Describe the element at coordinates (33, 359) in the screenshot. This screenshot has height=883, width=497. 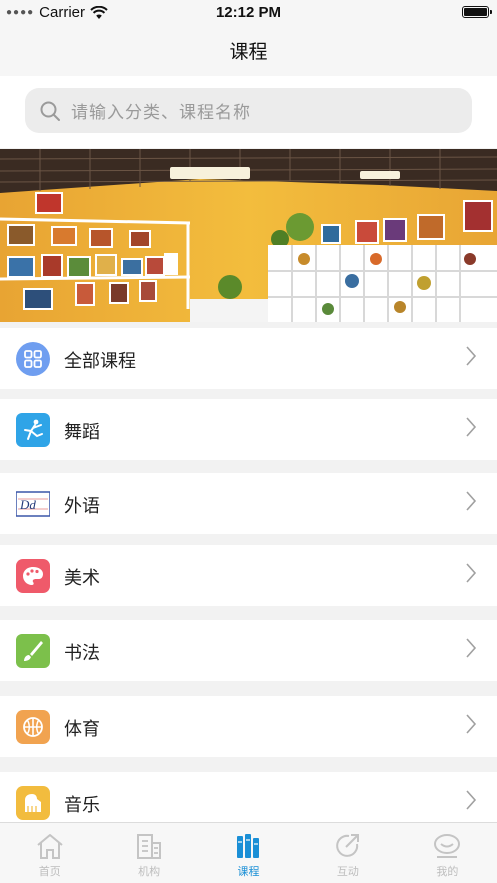
I see `grid-icon` at that location.